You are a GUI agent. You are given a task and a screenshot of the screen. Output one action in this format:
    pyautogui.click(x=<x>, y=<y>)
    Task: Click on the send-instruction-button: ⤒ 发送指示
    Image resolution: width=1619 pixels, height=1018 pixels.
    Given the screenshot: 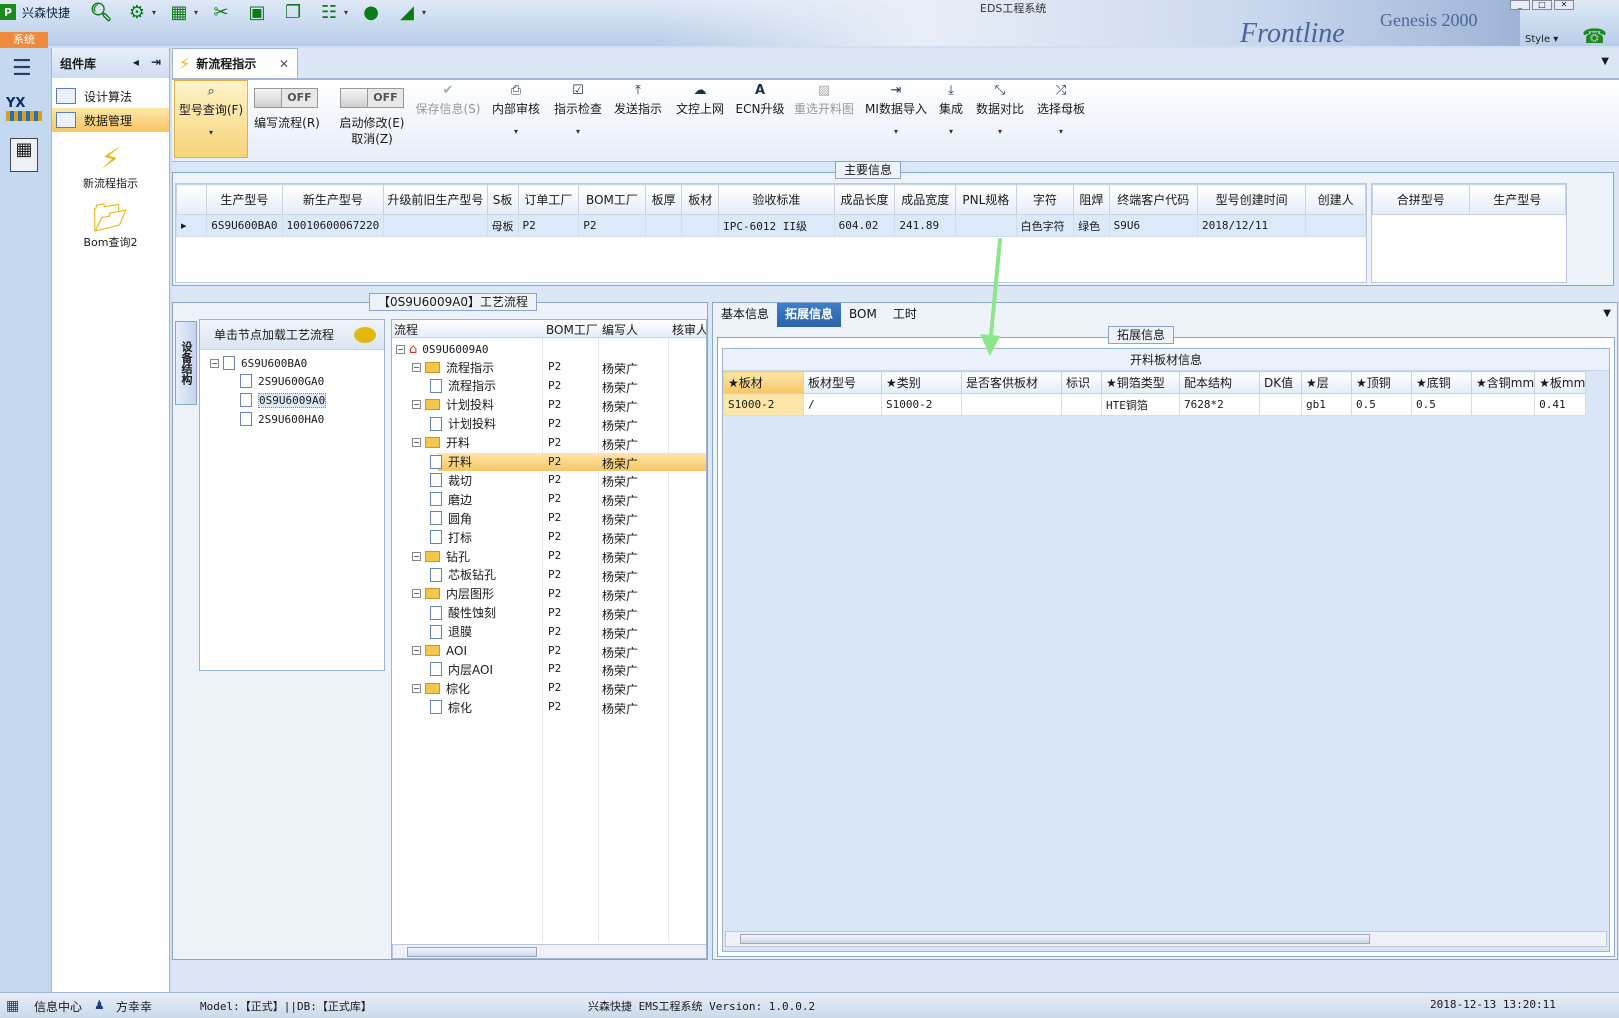 What is the action you would take?
    pyautogui.click(x=638, y=119)
    